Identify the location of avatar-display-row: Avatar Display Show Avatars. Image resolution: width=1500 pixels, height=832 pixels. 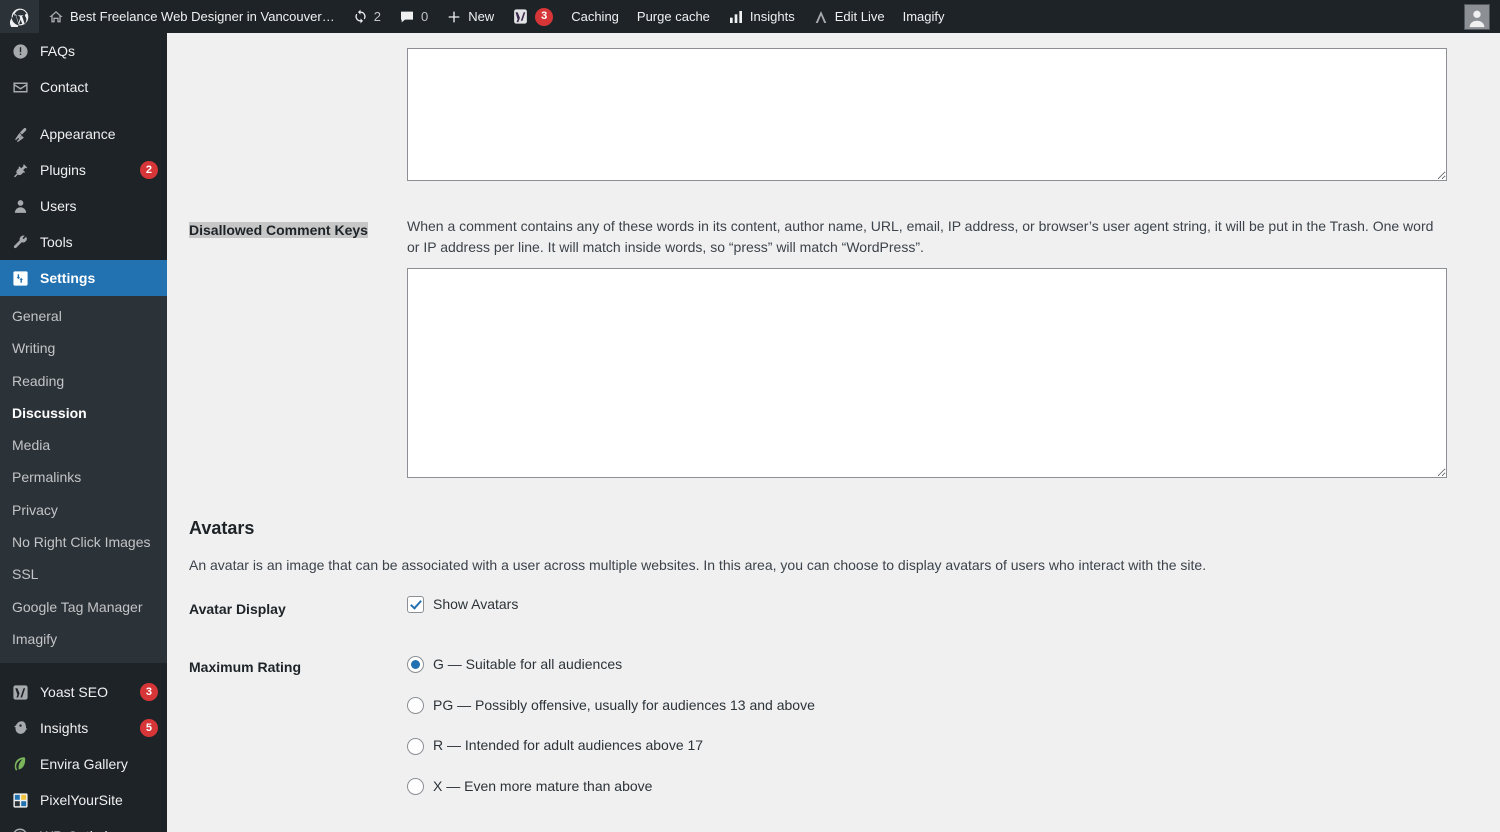
(833, 609).